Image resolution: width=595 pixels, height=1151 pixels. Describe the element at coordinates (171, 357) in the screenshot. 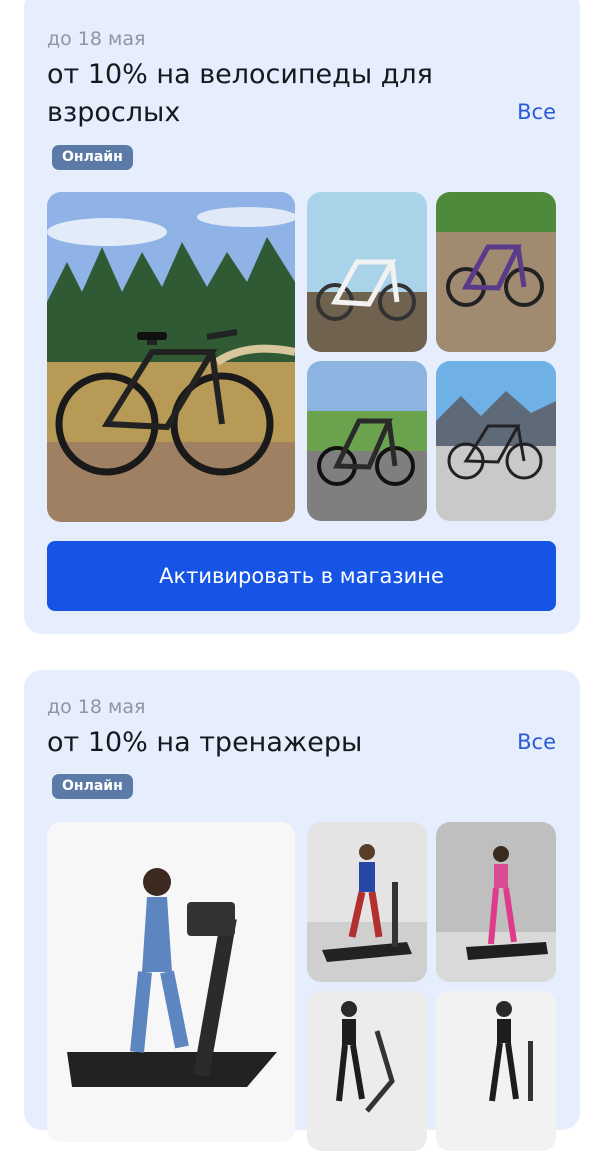

I see `bicycle-main-image` at that location.